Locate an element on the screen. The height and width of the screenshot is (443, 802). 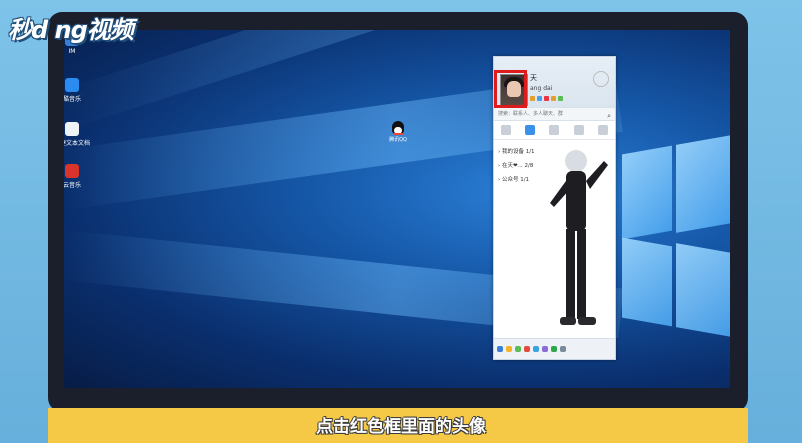
qq-search-input: 搜索：联系人、多人聊天、群 ⌕ is located at coordinates (554, 114).